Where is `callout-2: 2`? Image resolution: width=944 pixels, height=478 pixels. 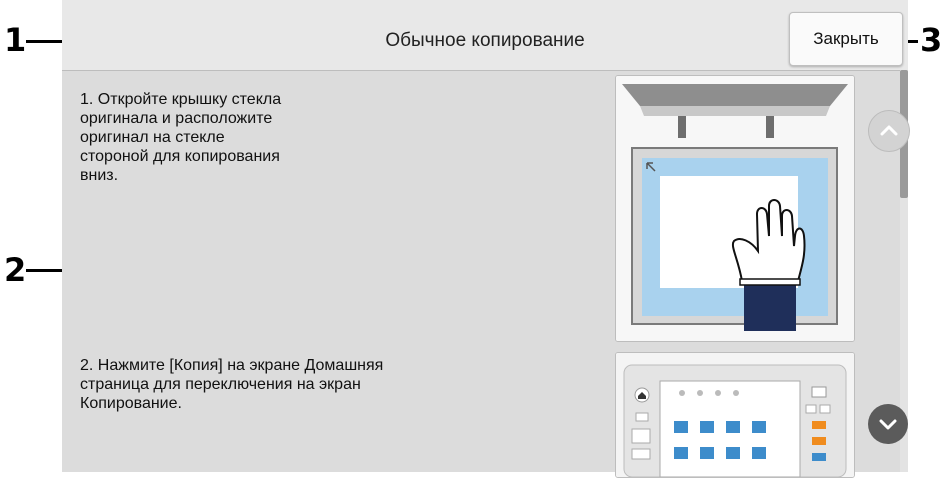
callout-2: 2 is located at coordinates (15, 270).